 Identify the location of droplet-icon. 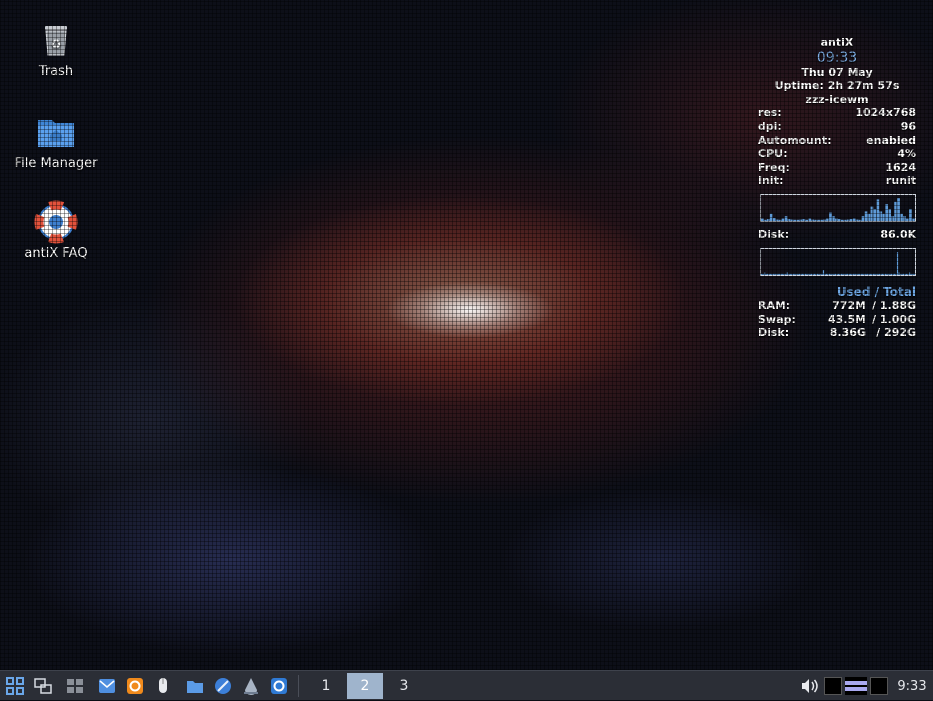
(251, 686).